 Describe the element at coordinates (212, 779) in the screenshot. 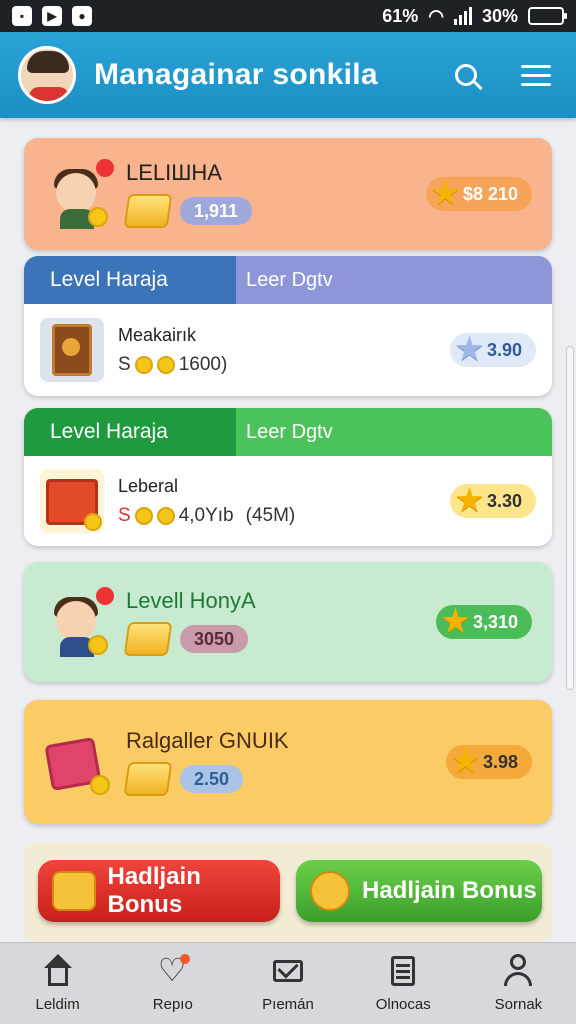

I see `value-badge: 2.50` at that location.